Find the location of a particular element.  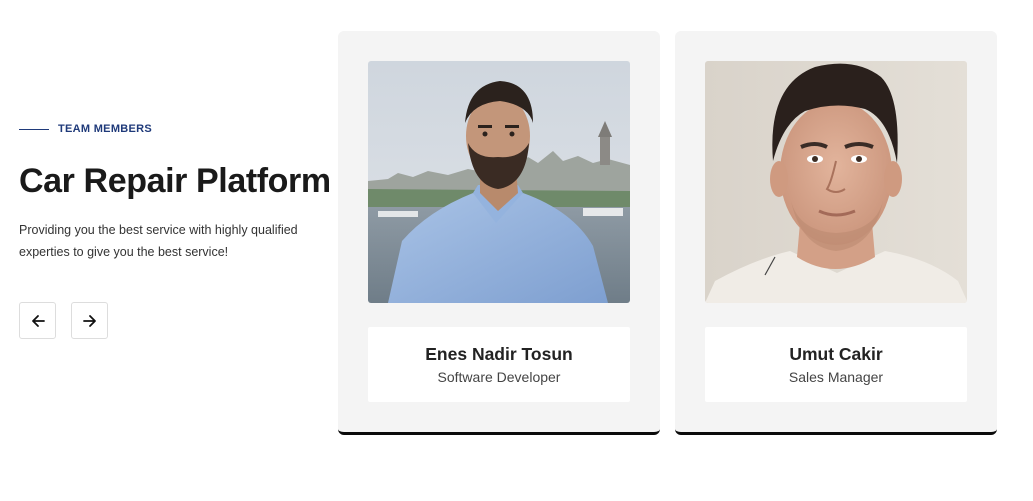

arrow-left-icon is located at coordinates (38, 320).